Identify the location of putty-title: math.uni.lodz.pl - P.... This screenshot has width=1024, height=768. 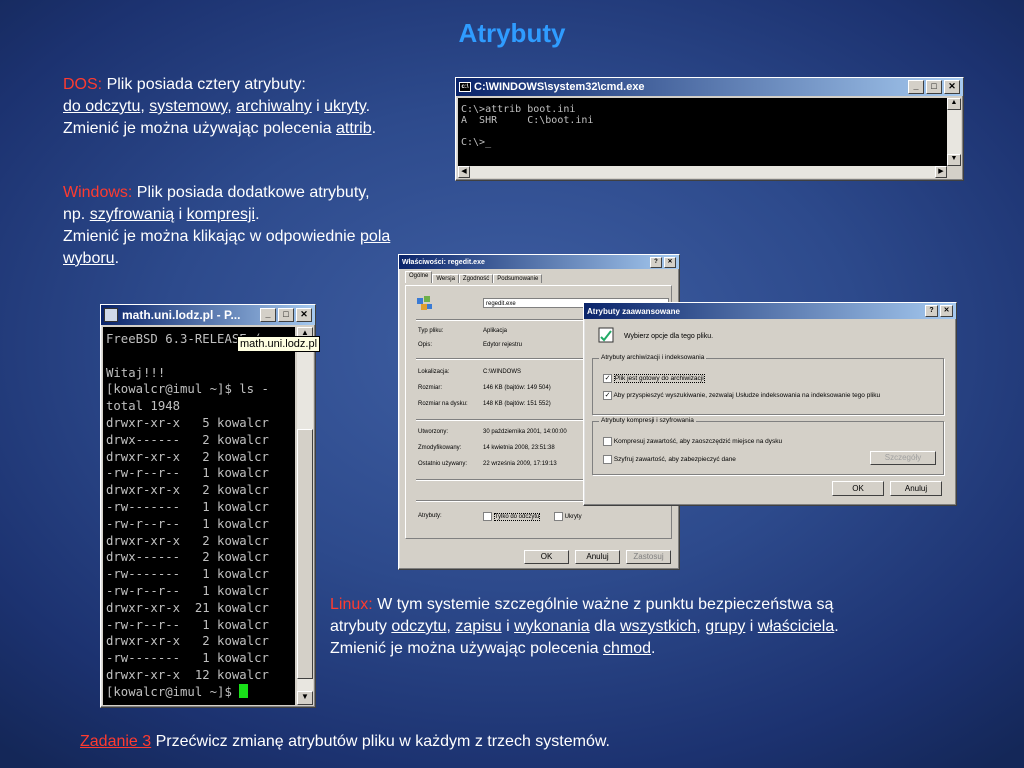
(181, 315).